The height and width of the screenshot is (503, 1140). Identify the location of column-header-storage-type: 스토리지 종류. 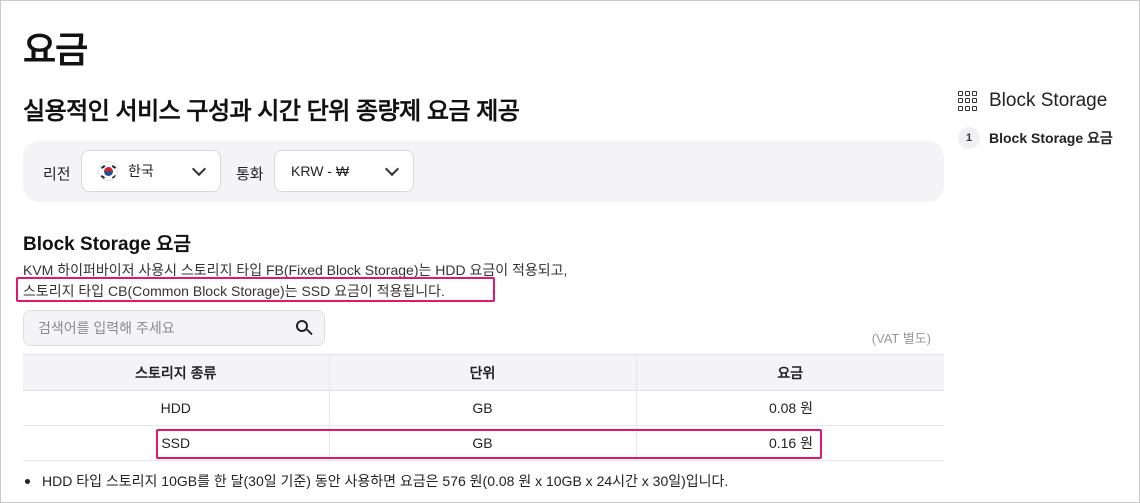
(176, 372).